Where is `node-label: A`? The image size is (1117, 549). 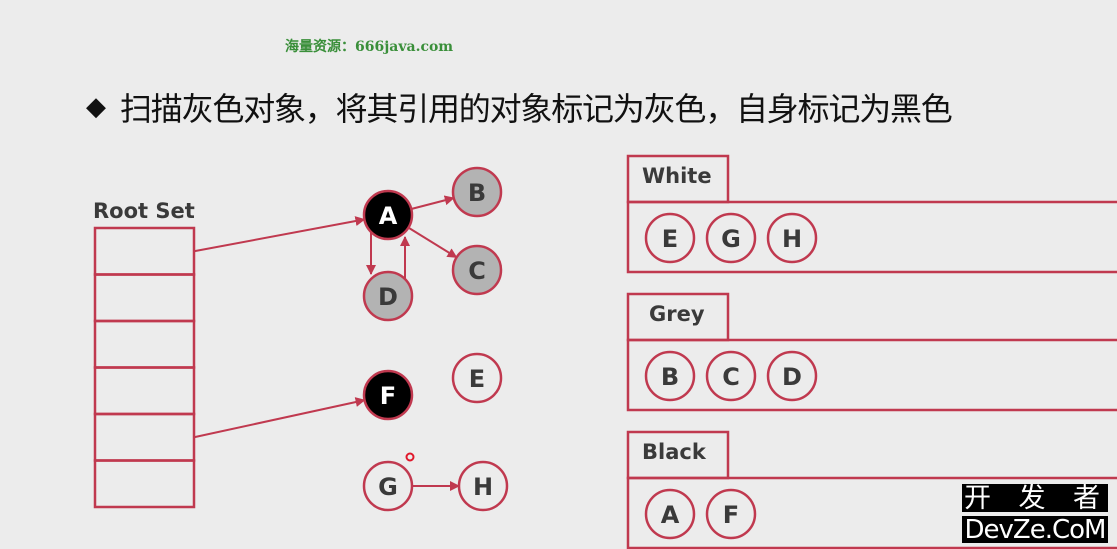 node-label: A is located at coordinates (388, 216).